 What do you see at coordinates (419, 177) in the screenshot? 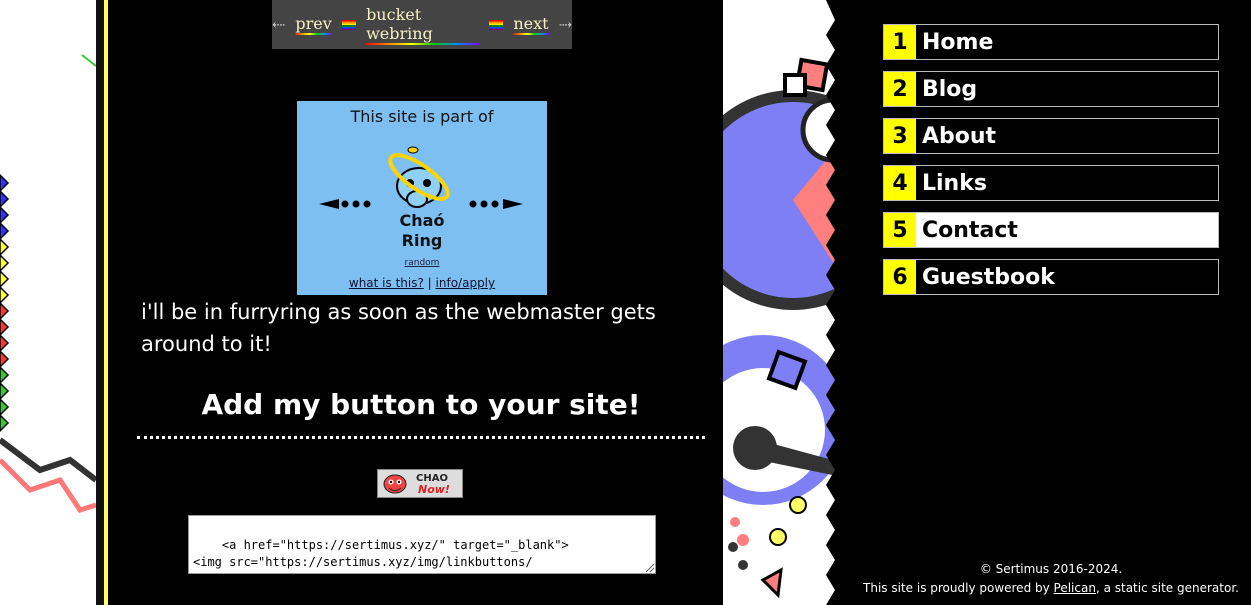
I see `chao-mascot-icon` at bounding box center [419, 177].